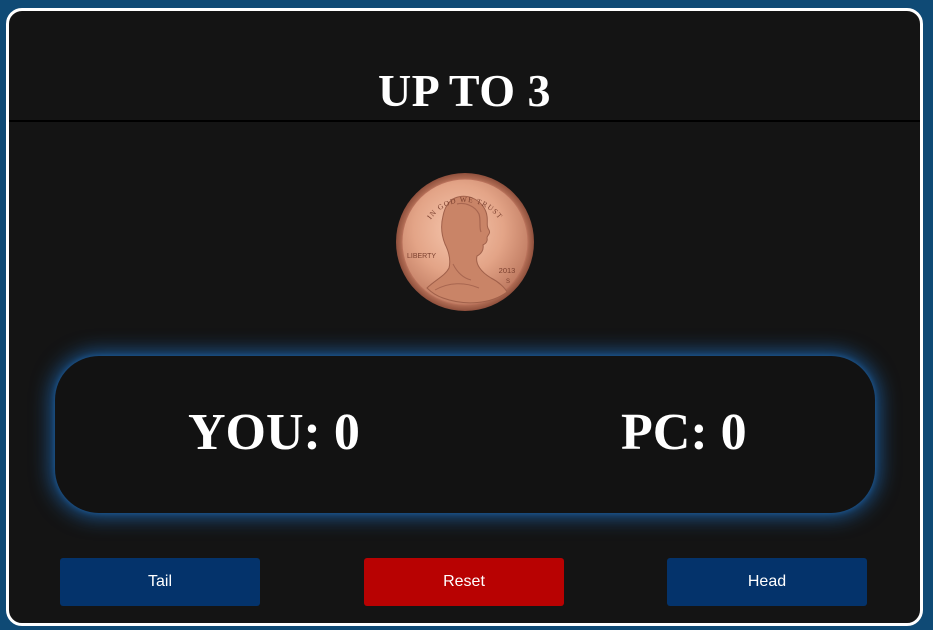 This screenshot has height=630, width=933. I want to click on computer-score: PC: 0, so click(684, 432).